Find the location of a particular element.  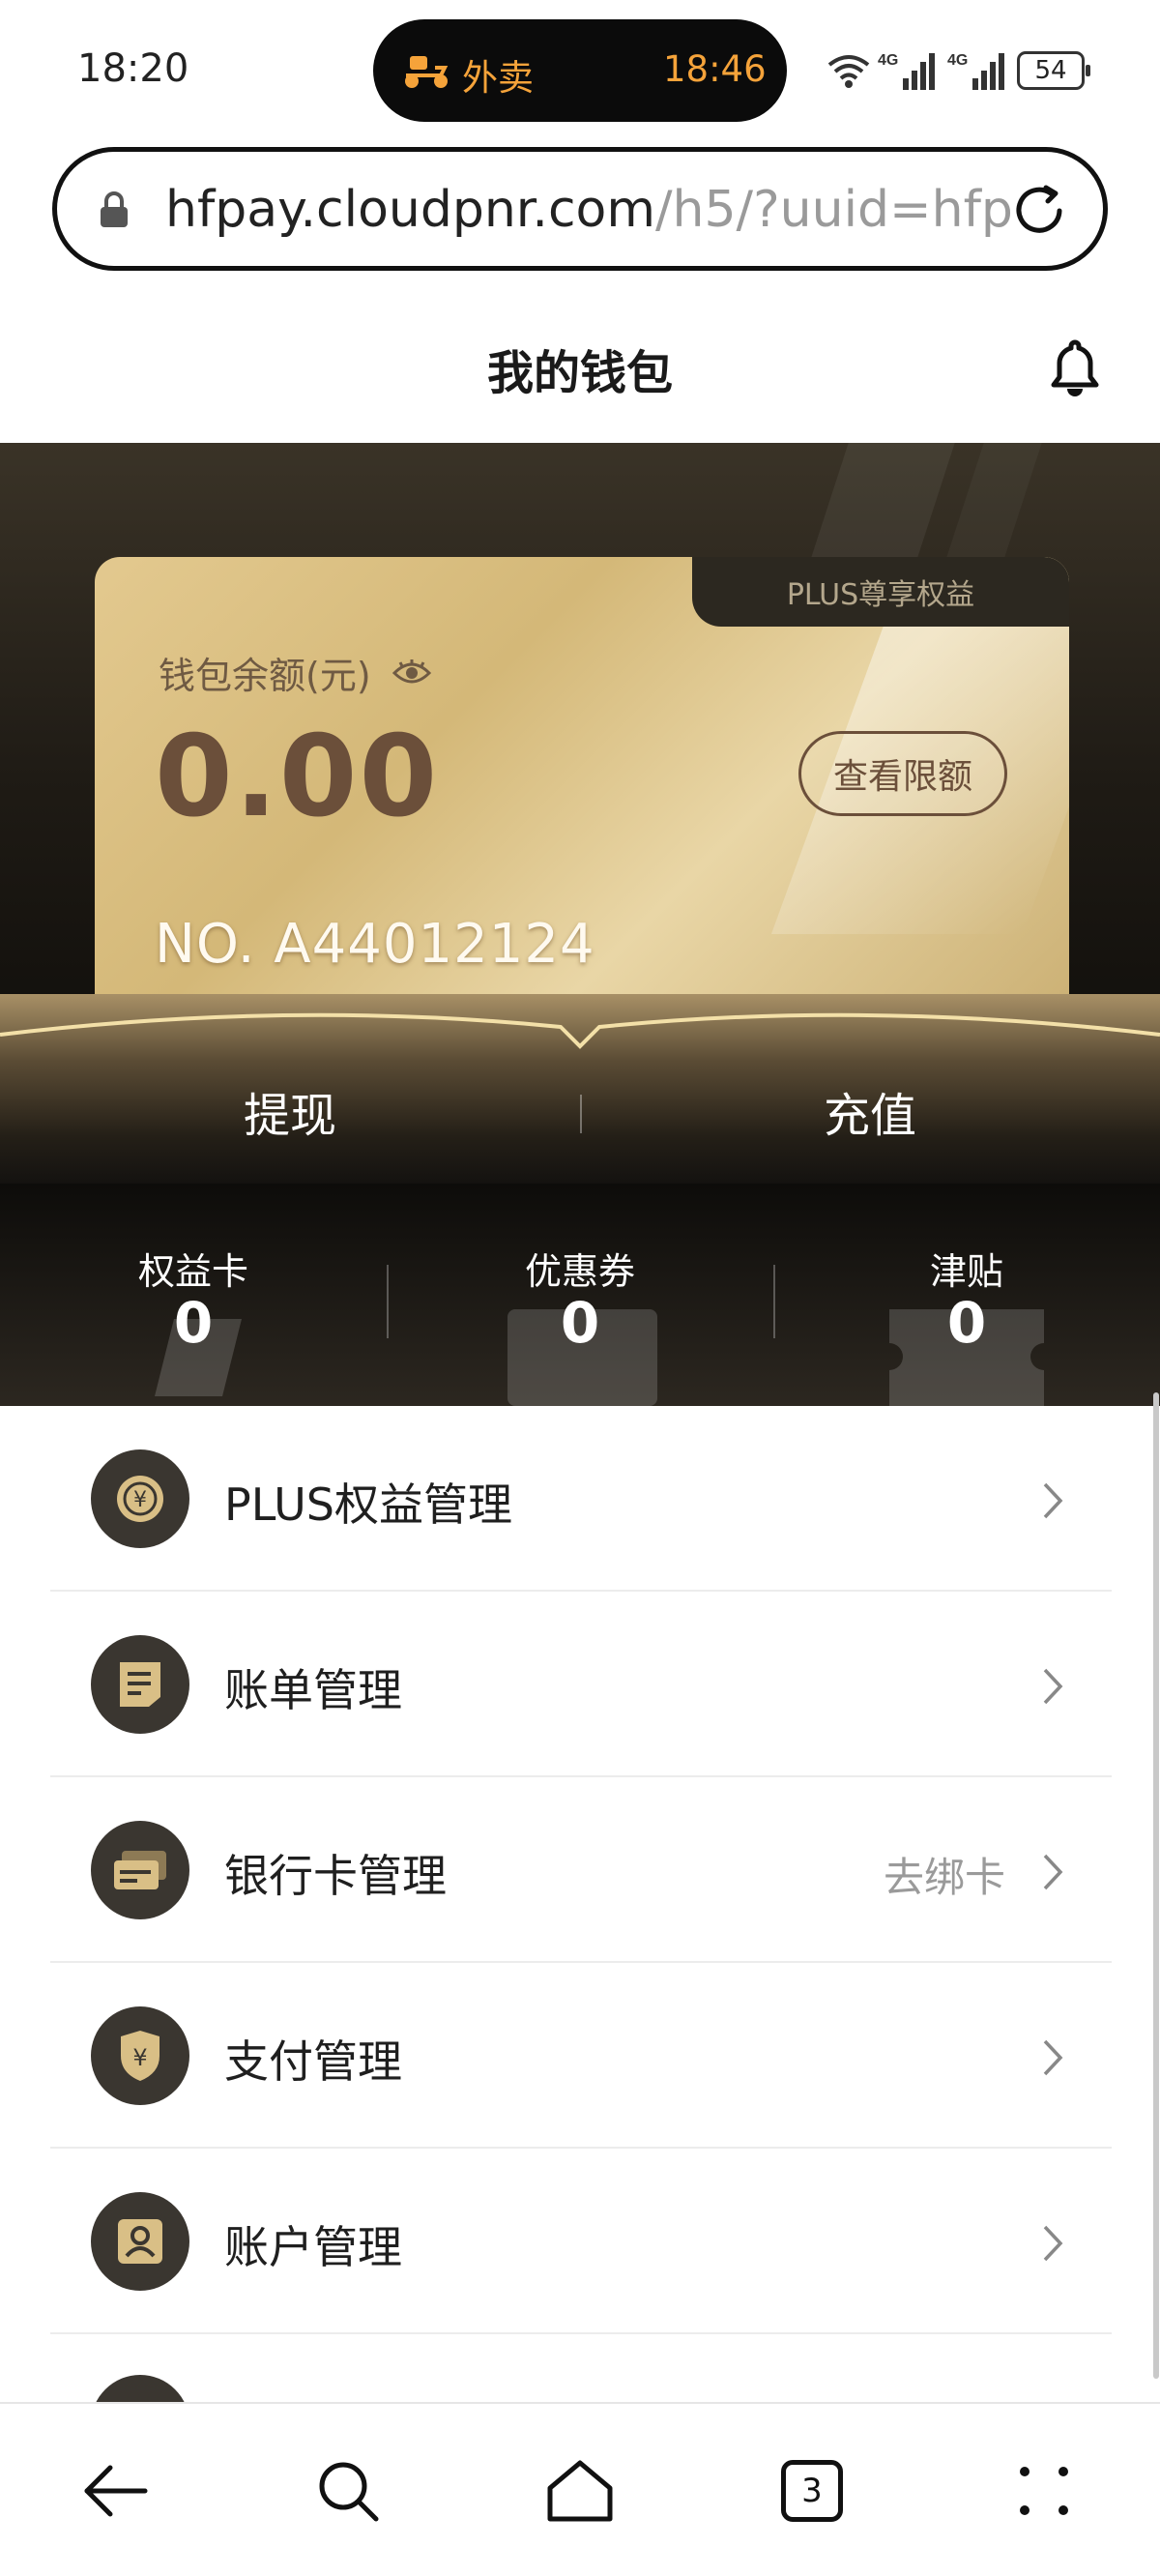

stat-label: 优惠券 is located at coordinates (579, 1271).